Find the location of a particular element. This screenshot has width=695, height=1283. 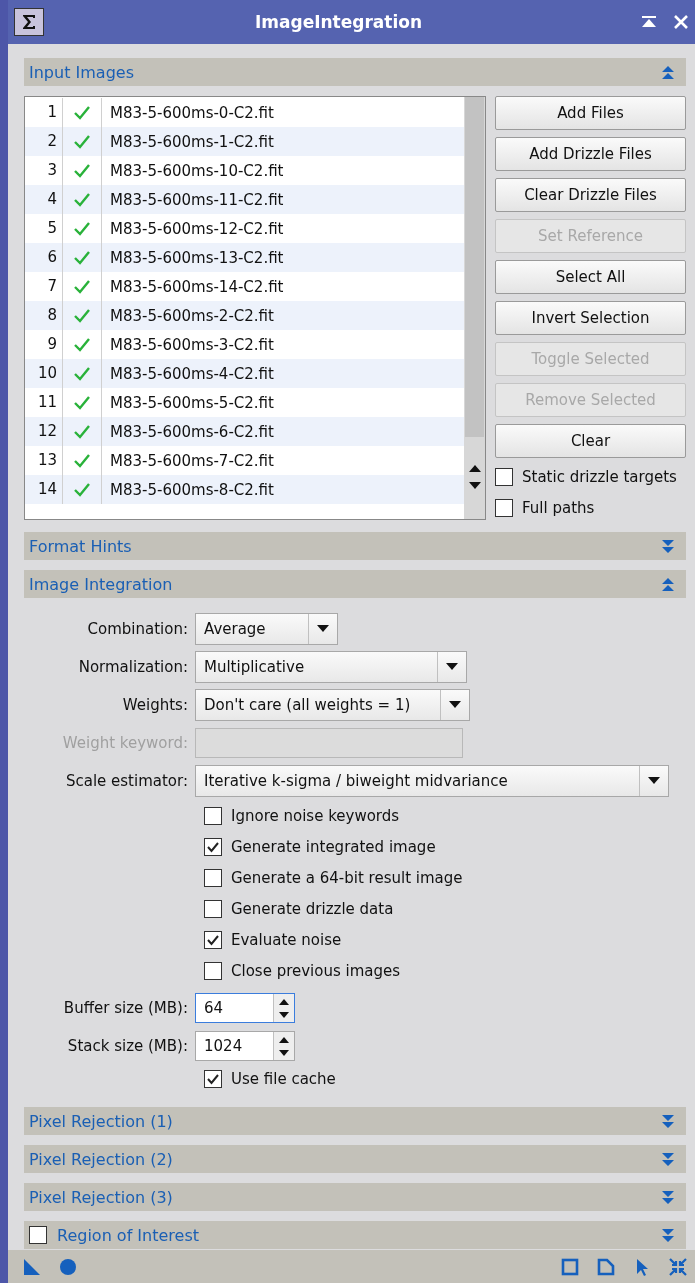

circle-icon is located at coordinates (68, 1266).